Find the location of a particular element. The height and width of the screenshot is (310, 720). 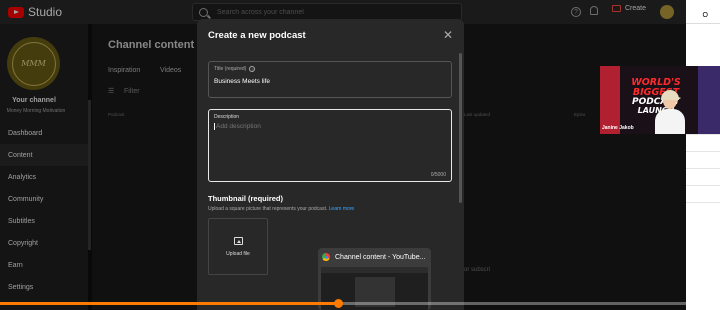

upload-file-label: Upload file is located at coordinates (238, 253).